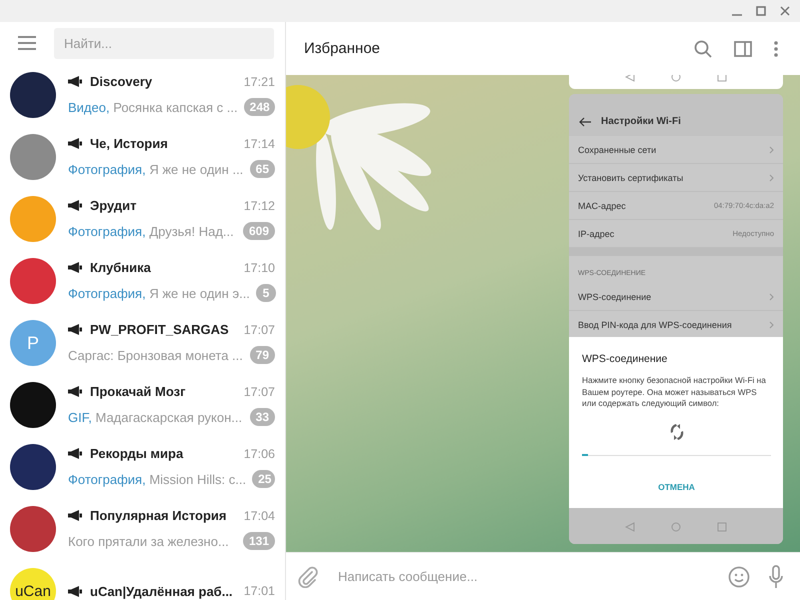  Describe the element at coordinates (615, 297) in the screenshot. I see `setting-label: WPS-соединение` at that location.